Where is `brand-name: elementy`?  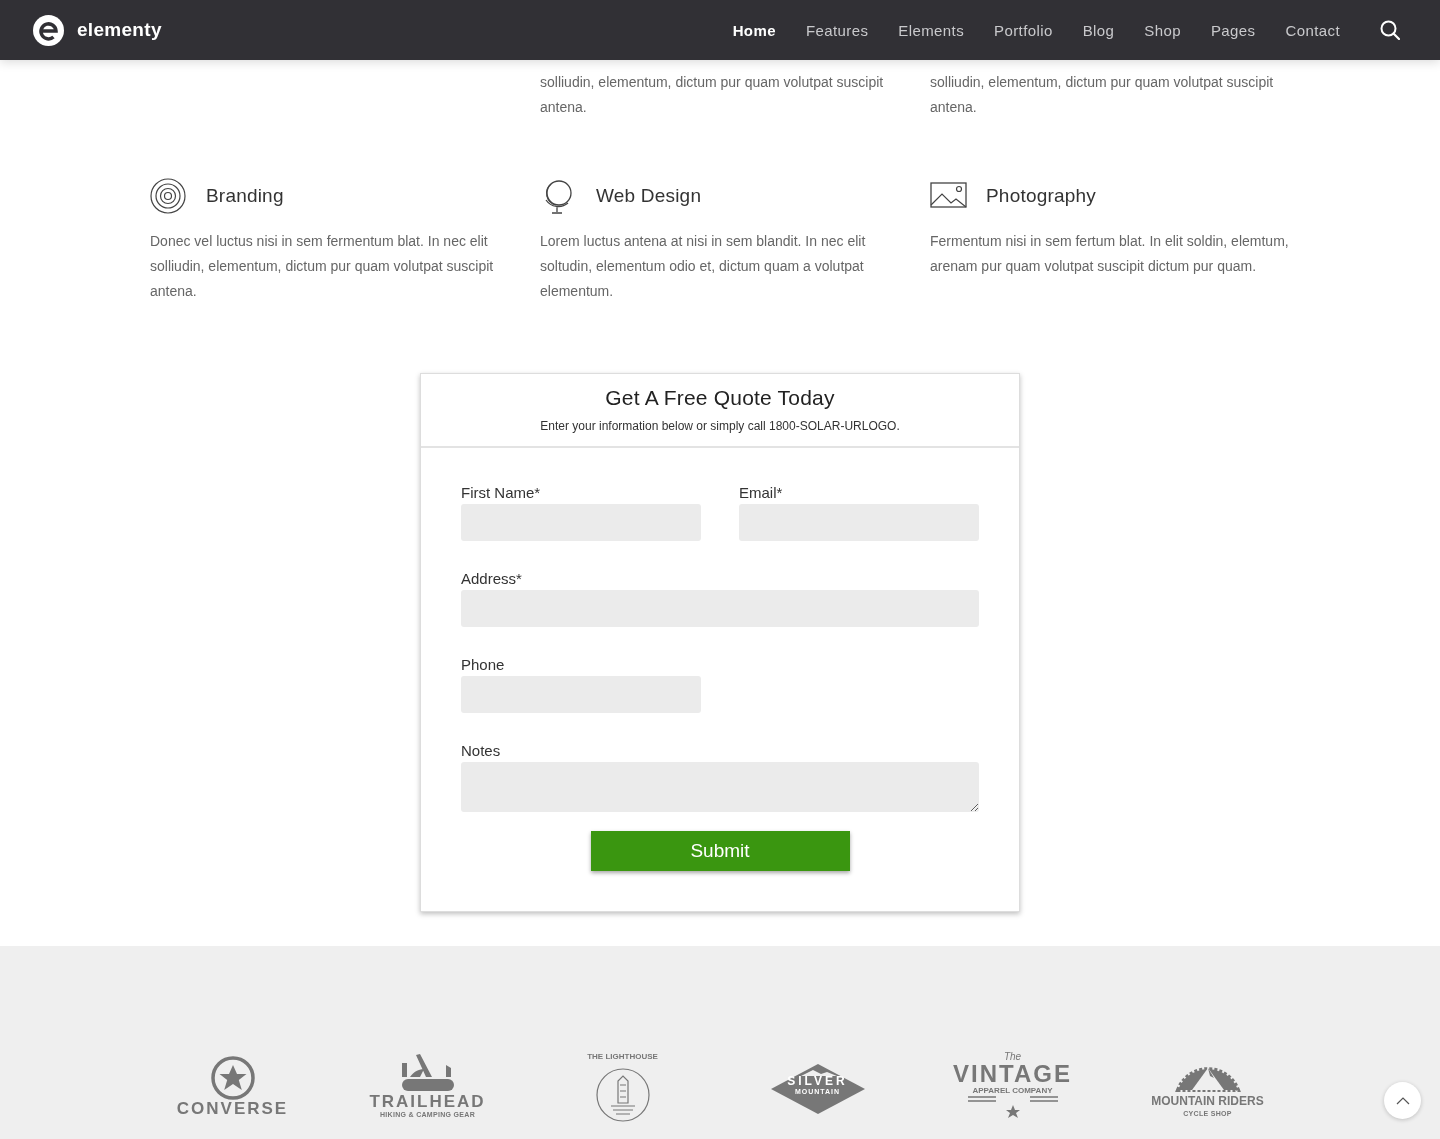 brand-name: elementy is located at coordinates (119, 30).